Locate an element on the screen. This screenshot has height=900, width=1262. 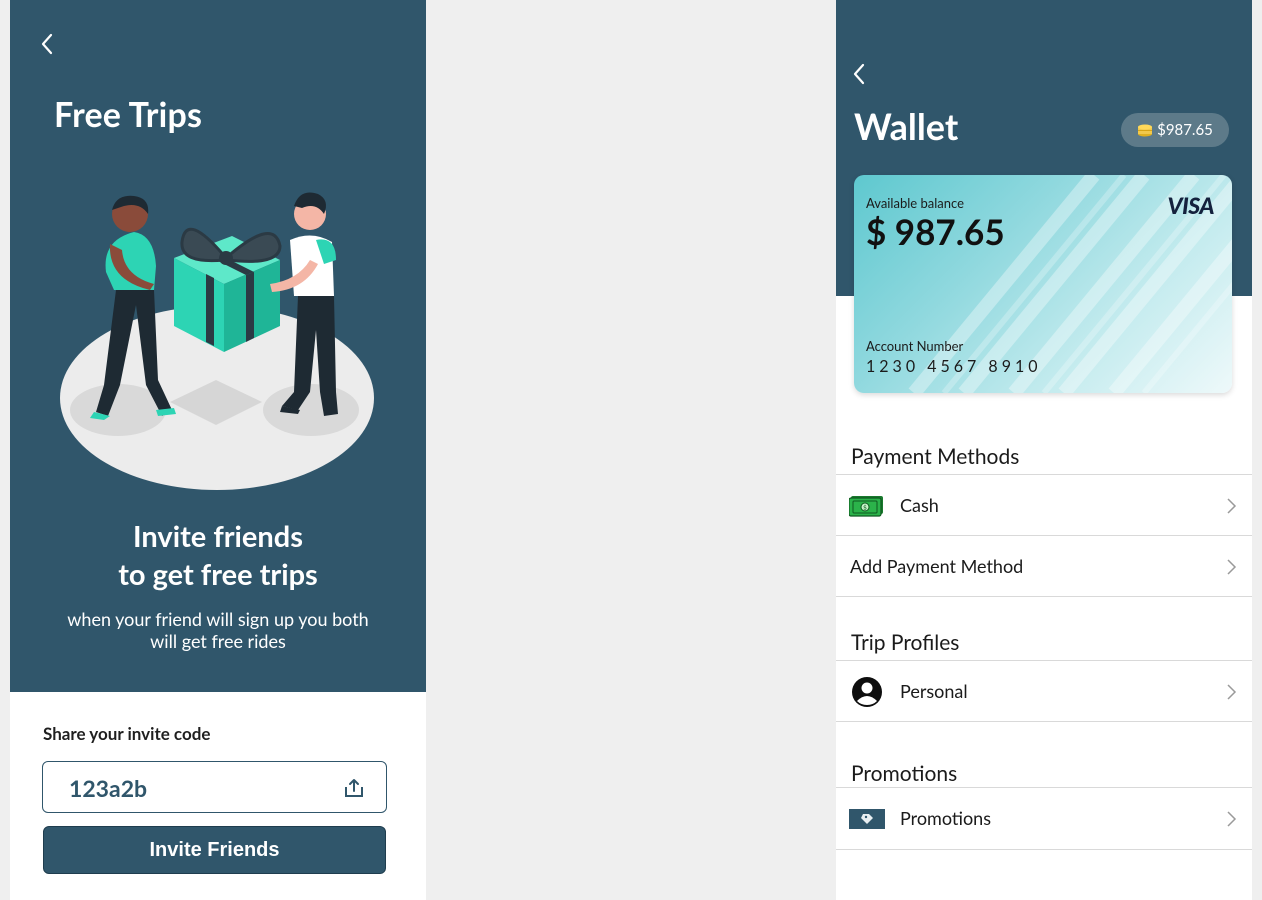
invite-subtext-line1: when your friend will sign up you both is located at coordinates (218, 619).